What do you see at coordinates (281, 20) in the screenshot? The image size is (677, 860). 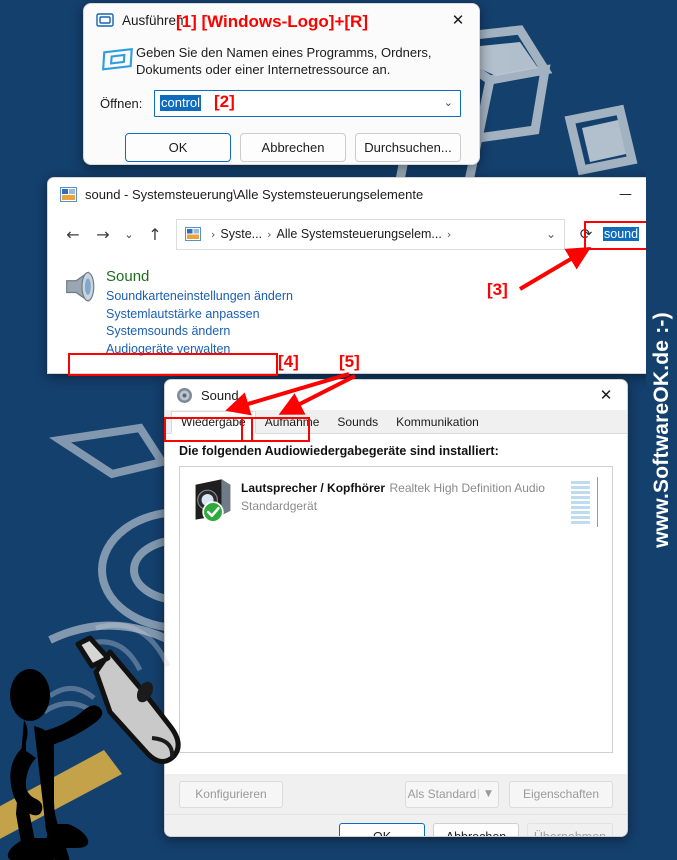 I see `run-dialog-titlebar: Ausführen ✕` at bounding box center [281, 20].